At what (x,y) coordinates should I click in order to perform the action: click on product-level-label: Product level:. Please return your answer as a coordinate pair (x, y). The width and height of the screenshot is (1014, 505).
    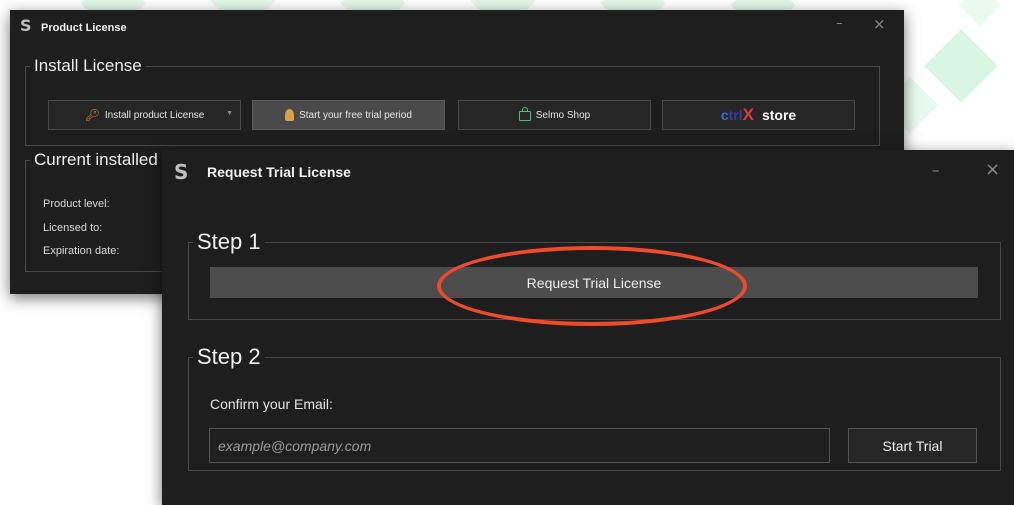
    Looking at the image, I should click on (76, 204).